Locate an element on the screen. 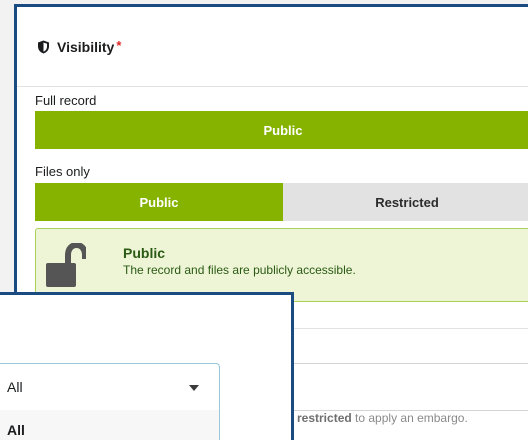 The image size is (528, 440). required-mark: * is located at coordinates (119, 45).